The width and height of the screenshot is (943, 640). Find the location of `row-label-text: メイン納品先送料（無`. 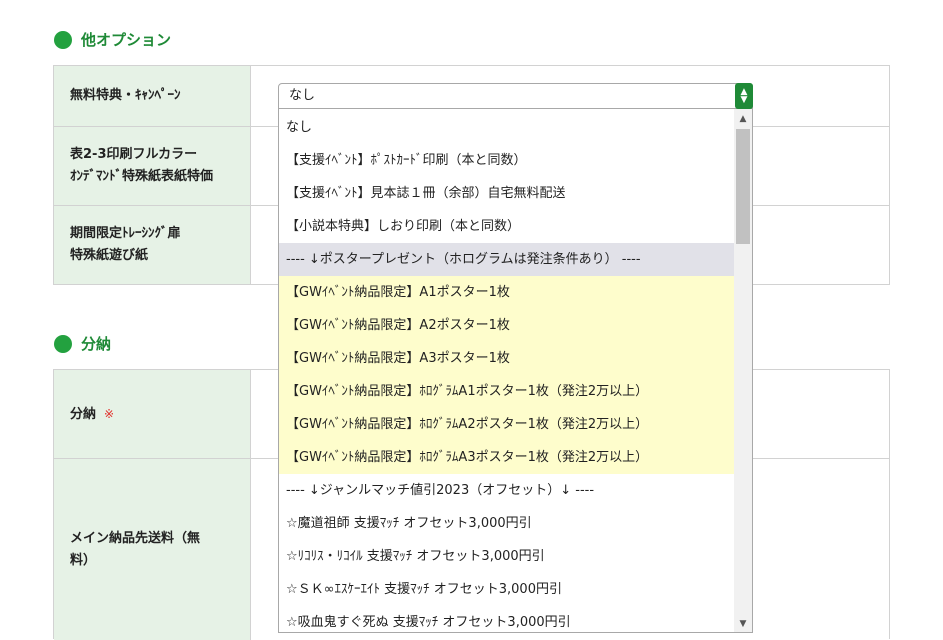

row-label-text: メイン納品先送料（無 is located at coordinates (135, 538).